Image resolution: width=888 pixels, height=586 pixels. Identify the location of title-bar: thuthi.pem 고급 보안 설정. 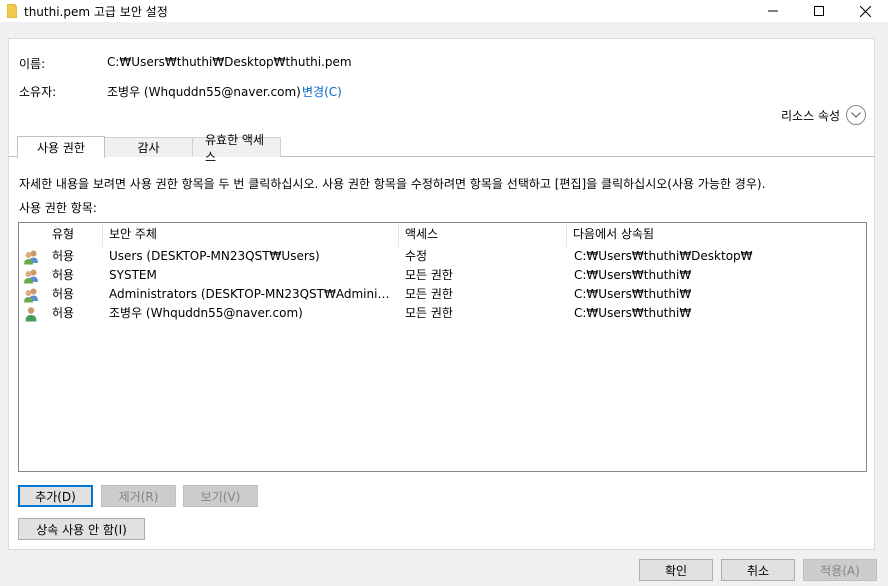
(444, 11).